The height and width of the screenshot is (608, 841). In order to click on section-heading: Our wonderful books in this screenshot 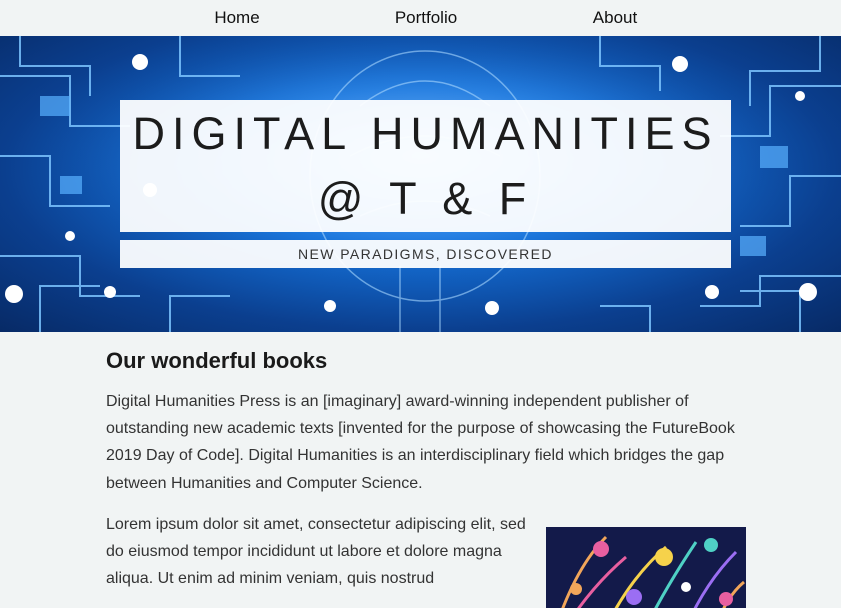, I will do `click(217, 360)`.